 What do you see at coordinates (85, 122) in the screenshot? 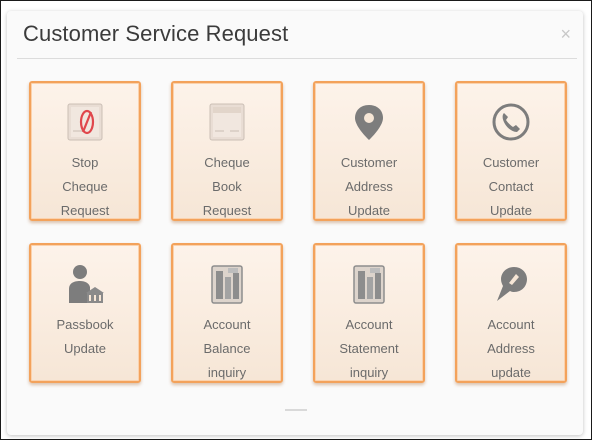
I see `stop-cheque-icon` at bounding box center [85, 122].